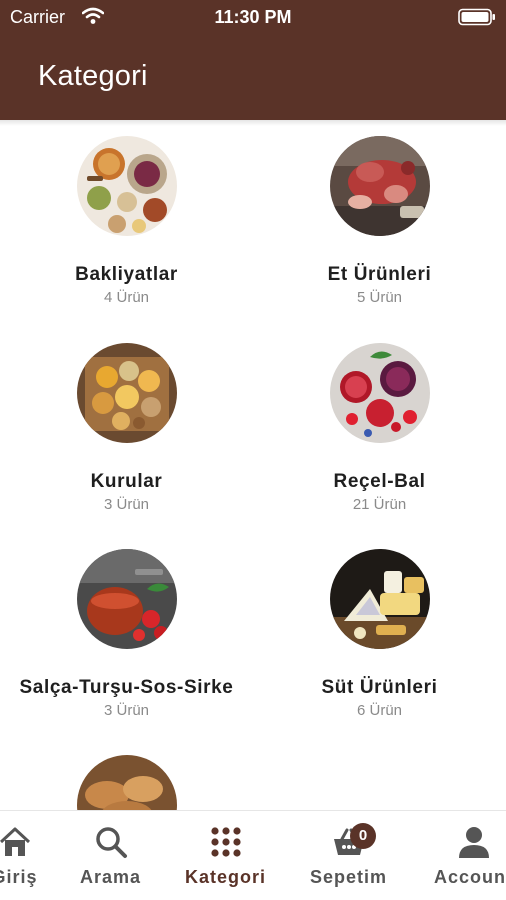 Image resolution: width=506 pixels, height=900 pixels. I want to click on category-count: 5 Ürün, so click(379, 297).